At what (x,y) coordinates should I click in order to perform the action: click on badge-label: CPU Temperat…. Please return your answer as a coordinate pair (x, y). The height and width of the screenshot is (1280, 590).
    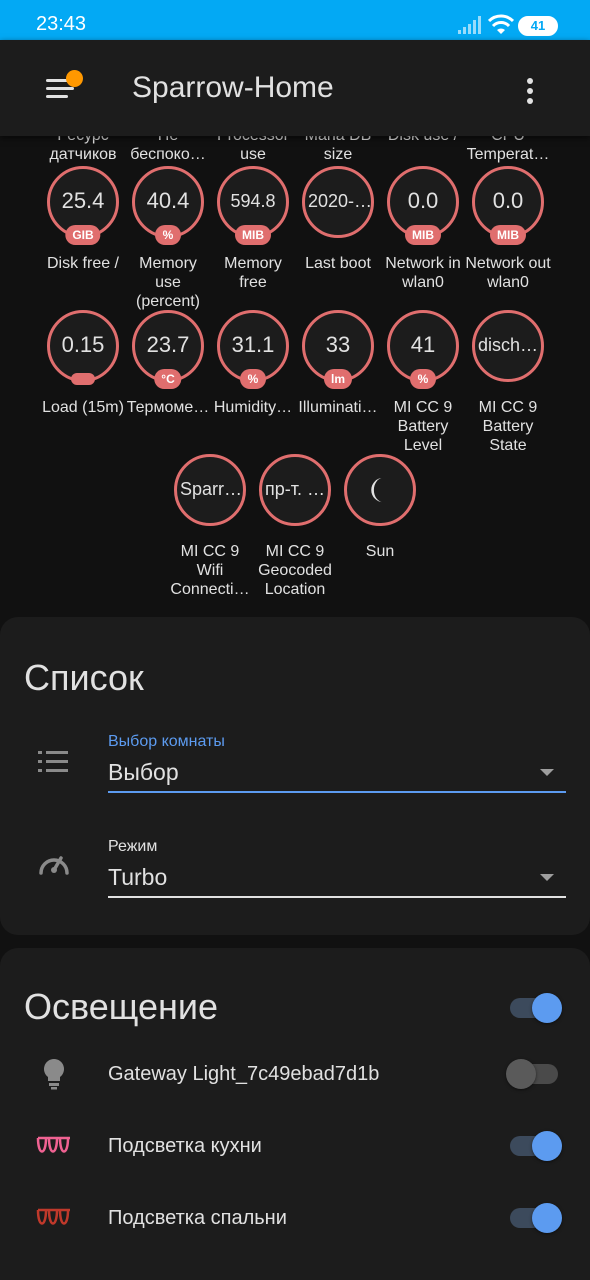
    Looking at the image, I should click on (508, 149).